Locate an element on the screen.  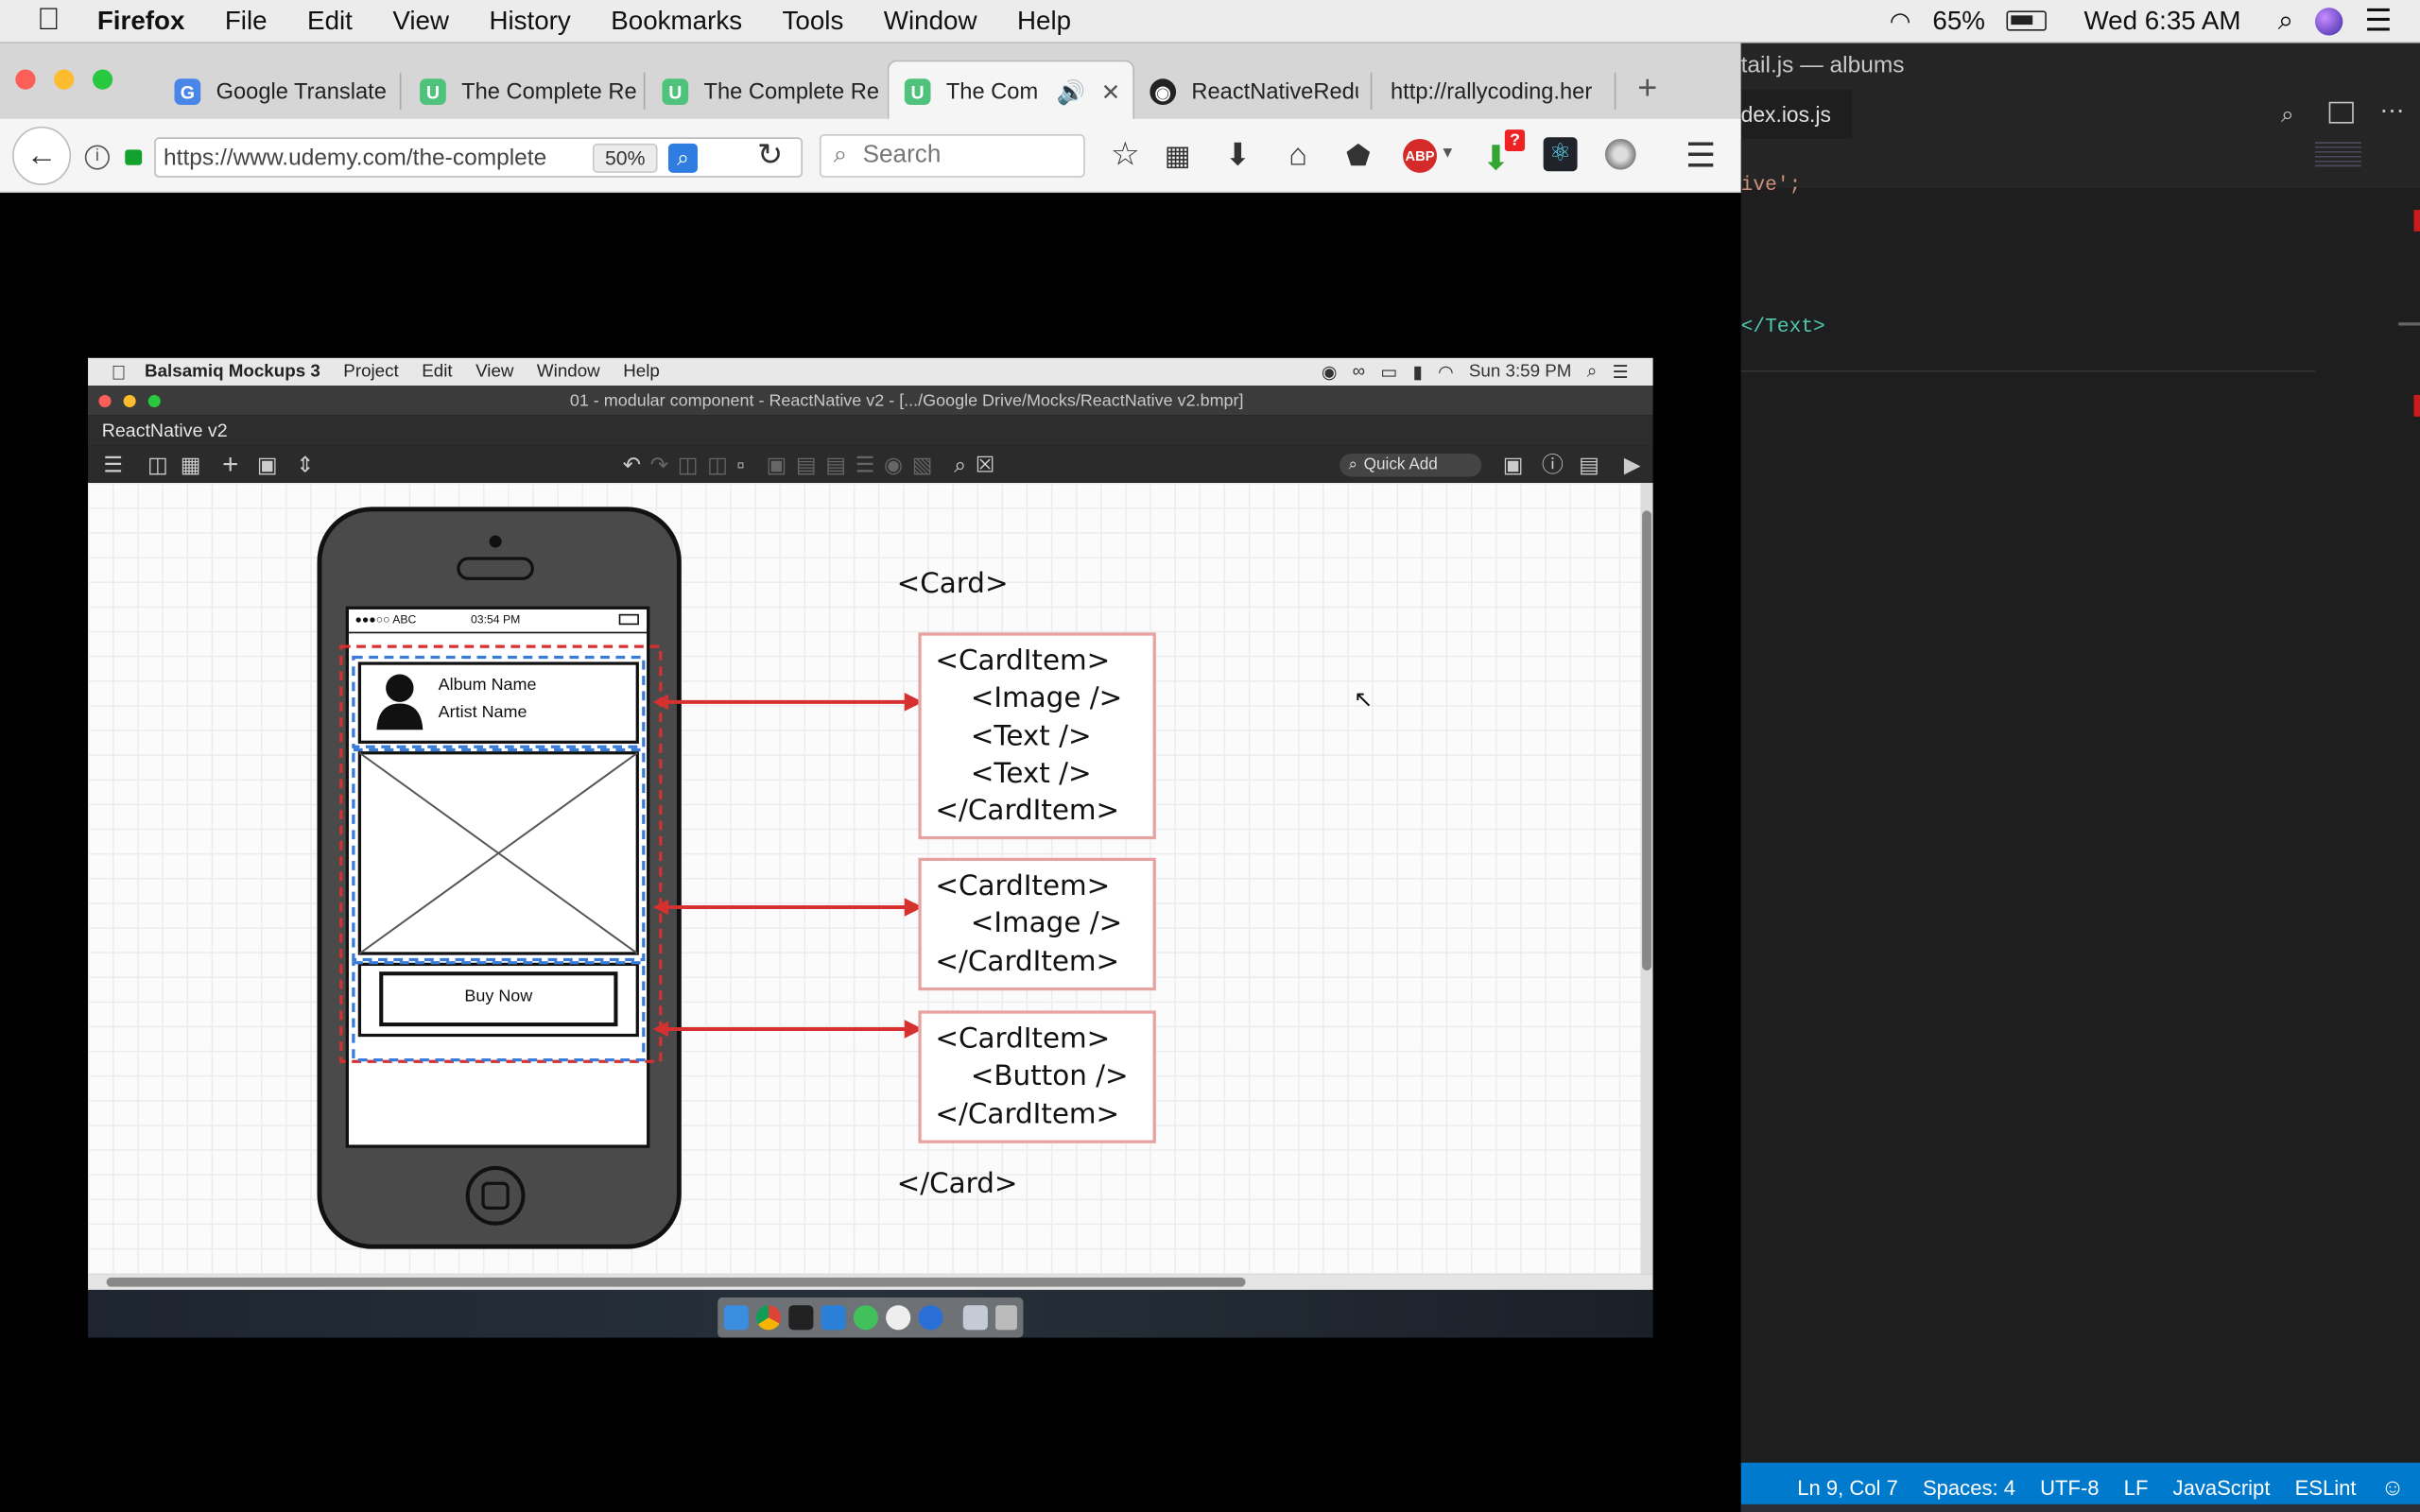
tab-udemy-1: U The Complete Re is located at coordinates (528, 92).